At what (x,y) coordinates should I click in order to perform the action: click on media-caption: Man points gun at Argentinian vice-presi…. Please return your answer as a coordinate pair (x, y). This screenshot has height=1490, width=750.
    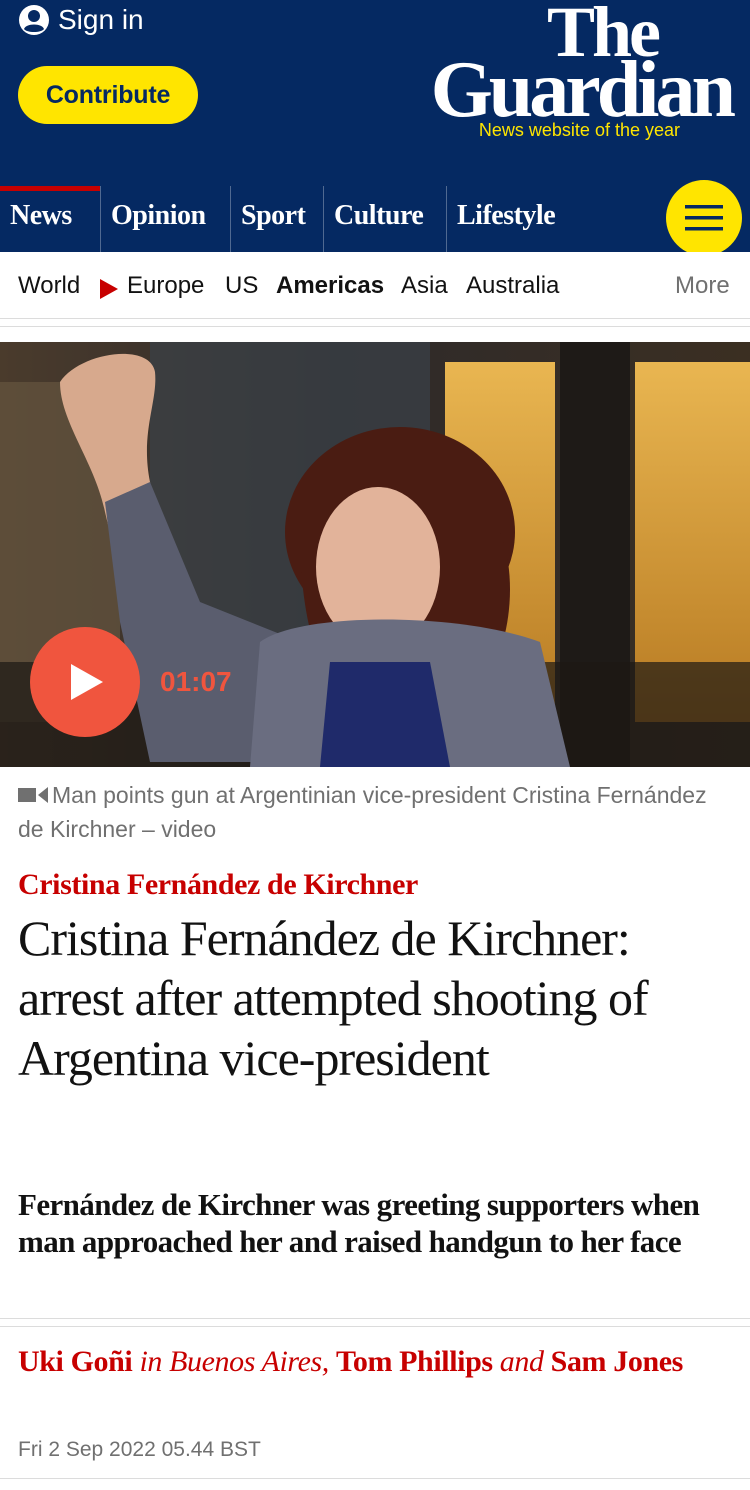
    Looking at the image, I should click on (368, 812).